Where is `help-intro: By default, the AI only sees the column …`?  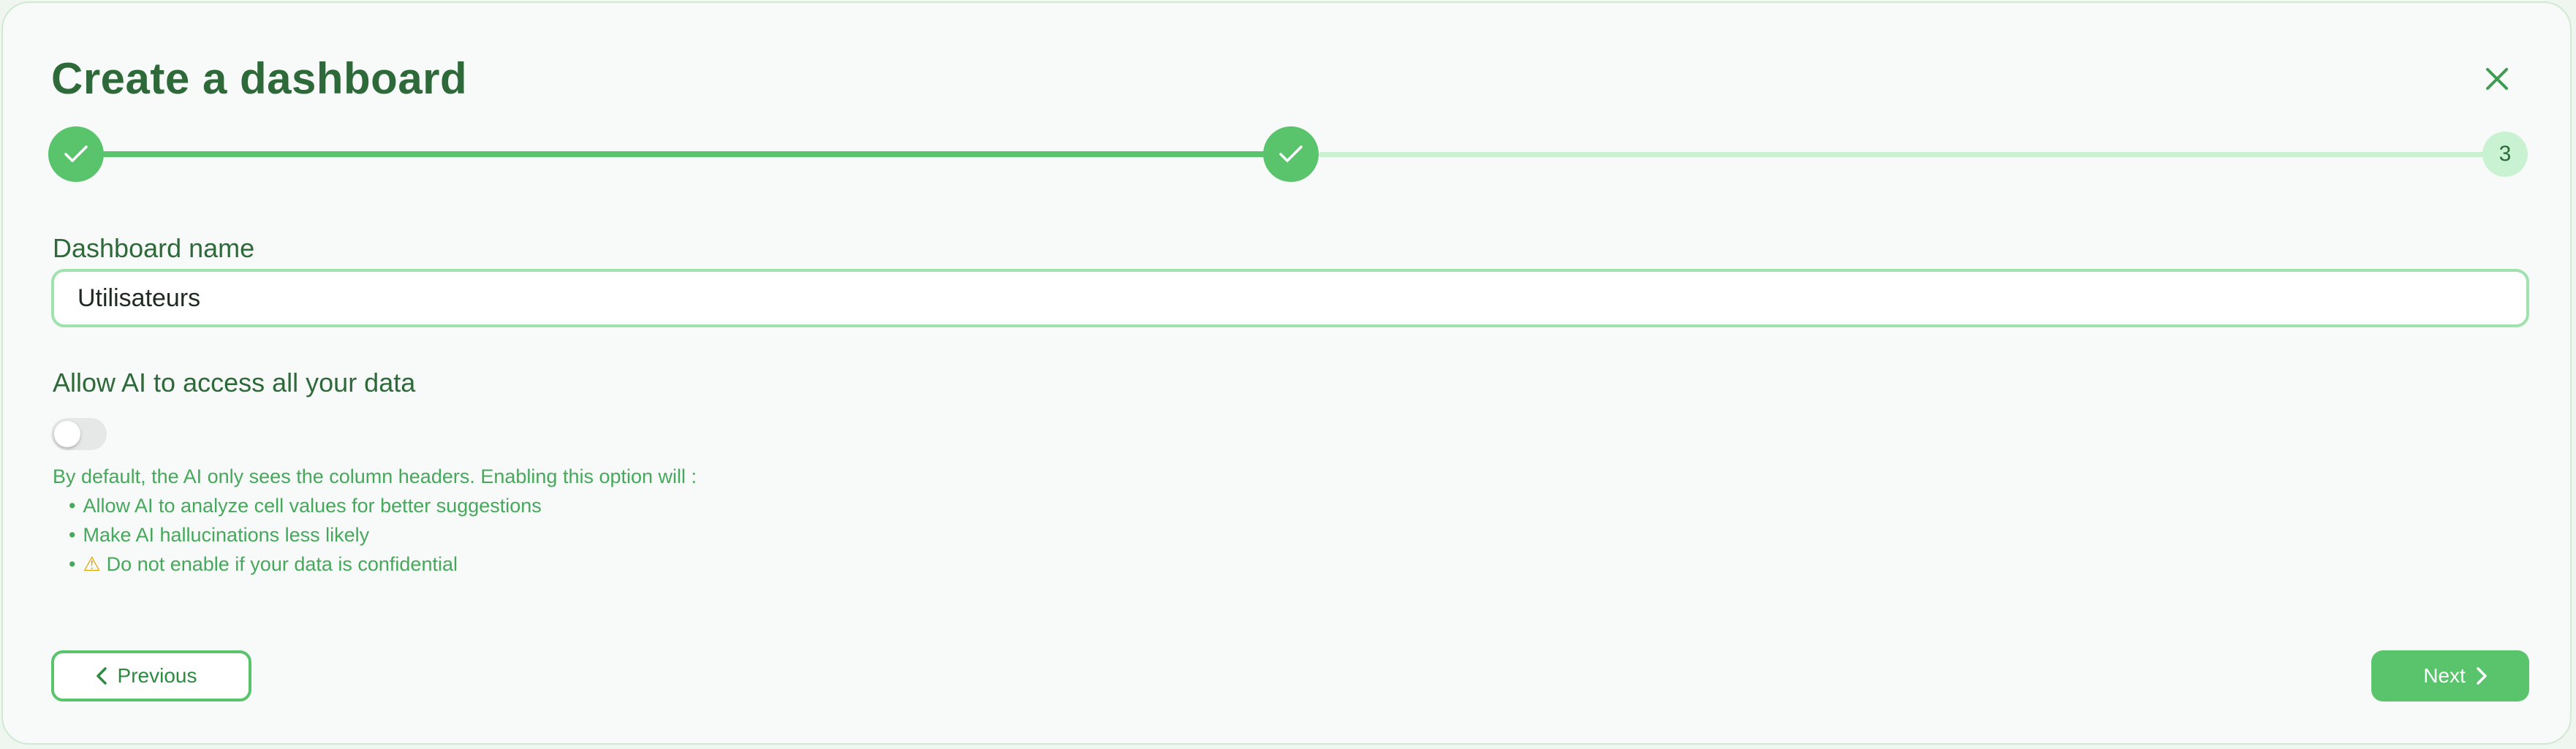
help-intro: By default, the AI only sees the column … is located at coordinates (375, 476).